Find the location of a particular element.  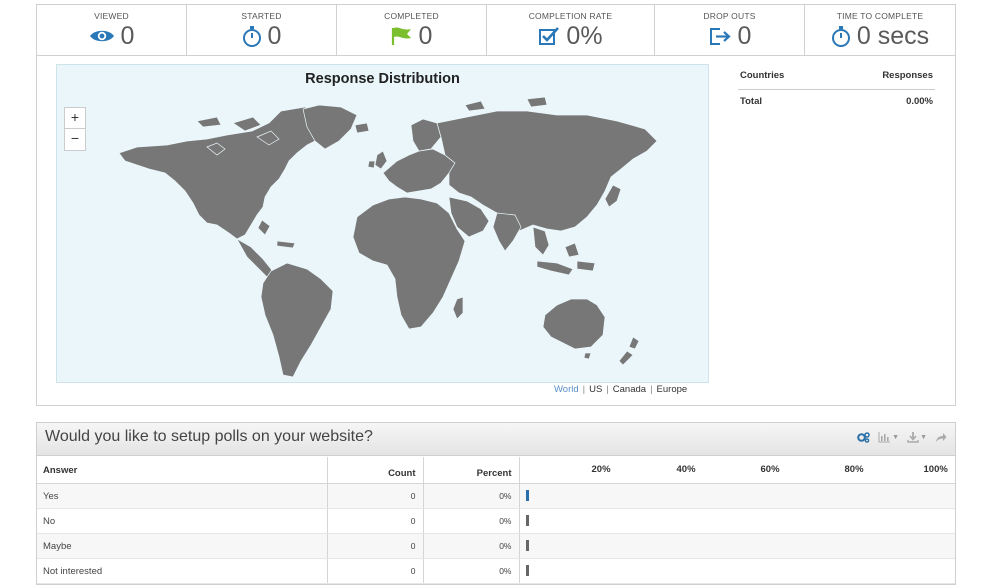

chart-type-tool: ▼ is located at coordinates (888, 437).